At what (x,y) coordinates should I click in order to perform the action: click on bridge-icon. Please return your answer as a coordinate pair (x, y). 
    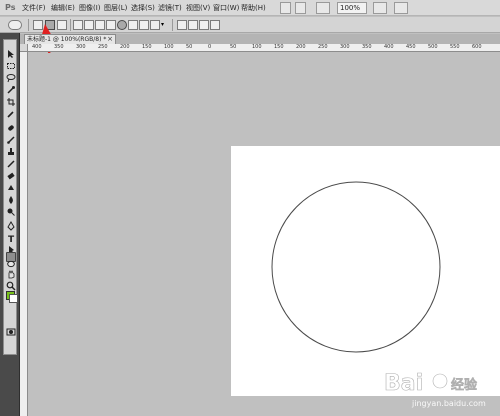
    Looking at the image, I should click on (285, 8).